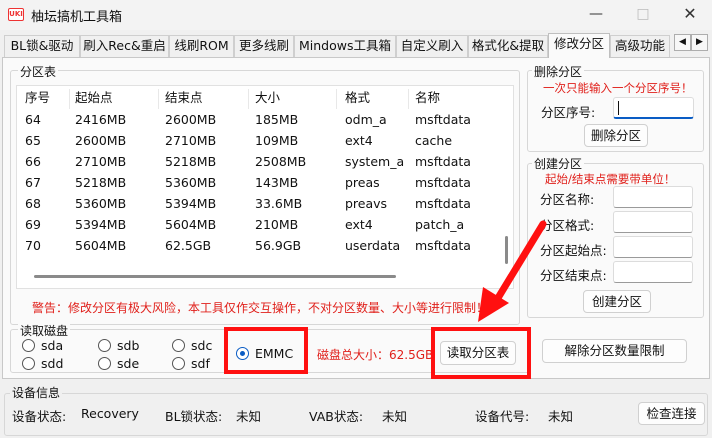 The height and width of the screenshot is (438, 712). What do you see at coordinates (520, 261) in the screenshot?
I see `arrow-shaft` at bounding box center [520, 261].